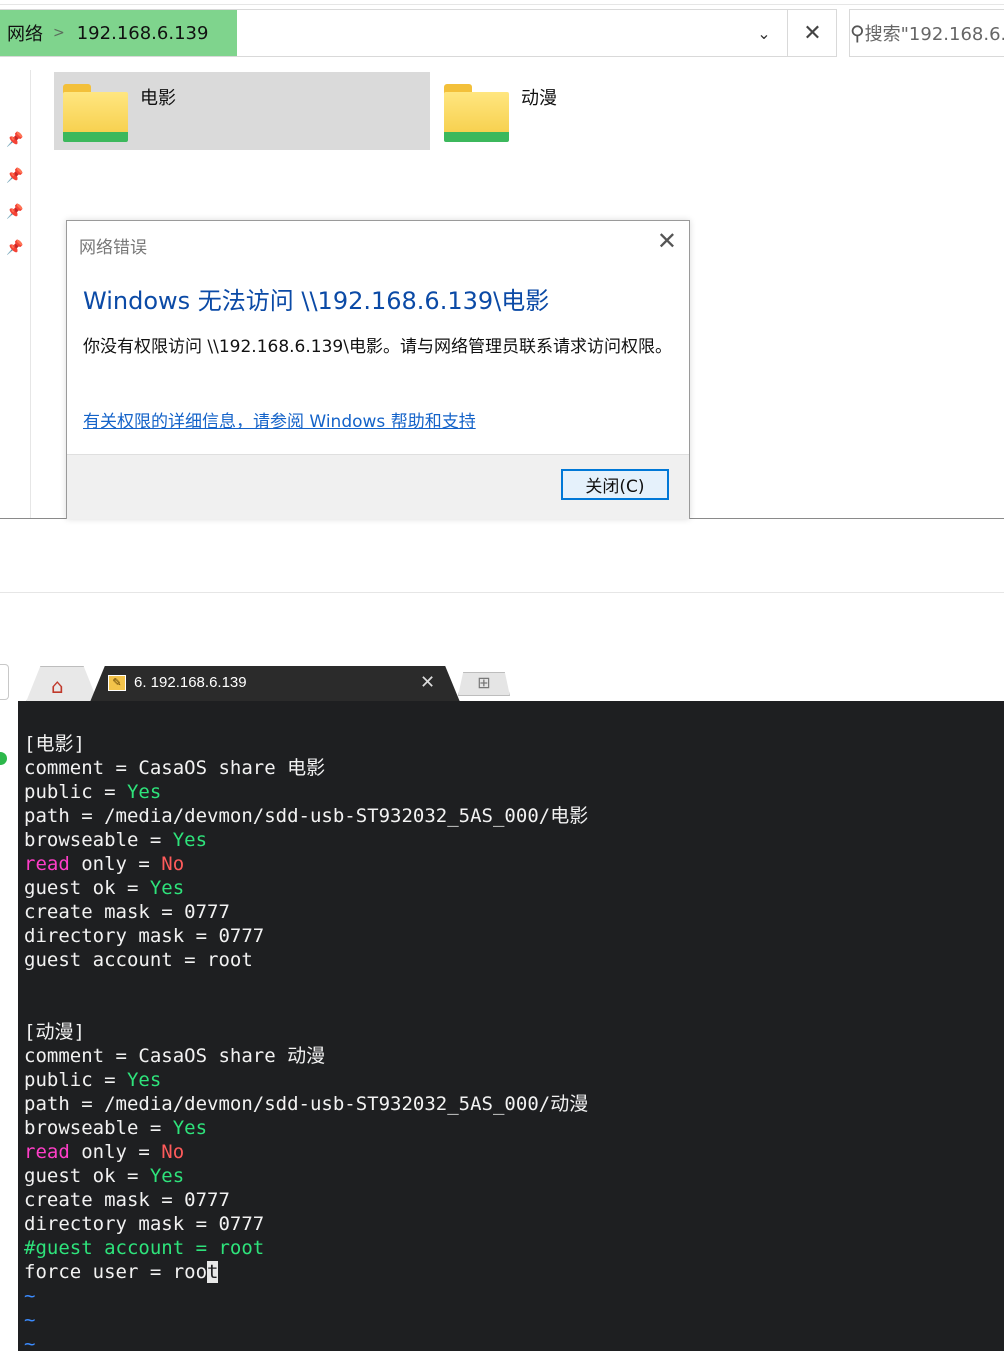 The height and width of the screenshot is (1351, 1004). Describe the element at coordinates (934, 34) in the screenshot. I see `search-placeholder: 搜索"192.168.6.139"` at that location.